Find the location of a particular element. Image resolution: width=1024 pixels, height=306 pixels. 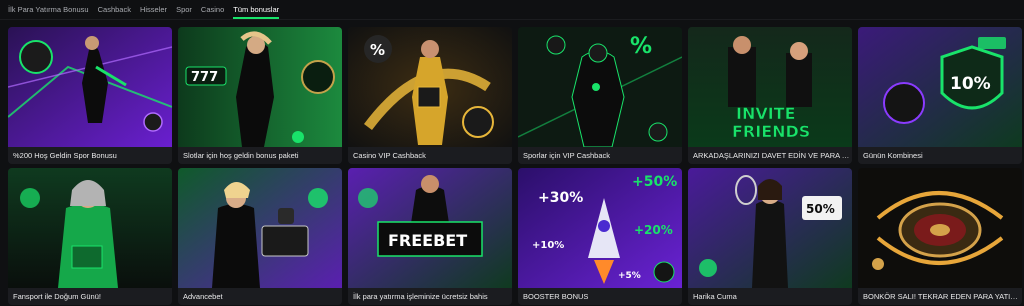

bonus-card: % Sporlar için VIP Cashback is located at coordinates (600, 95).